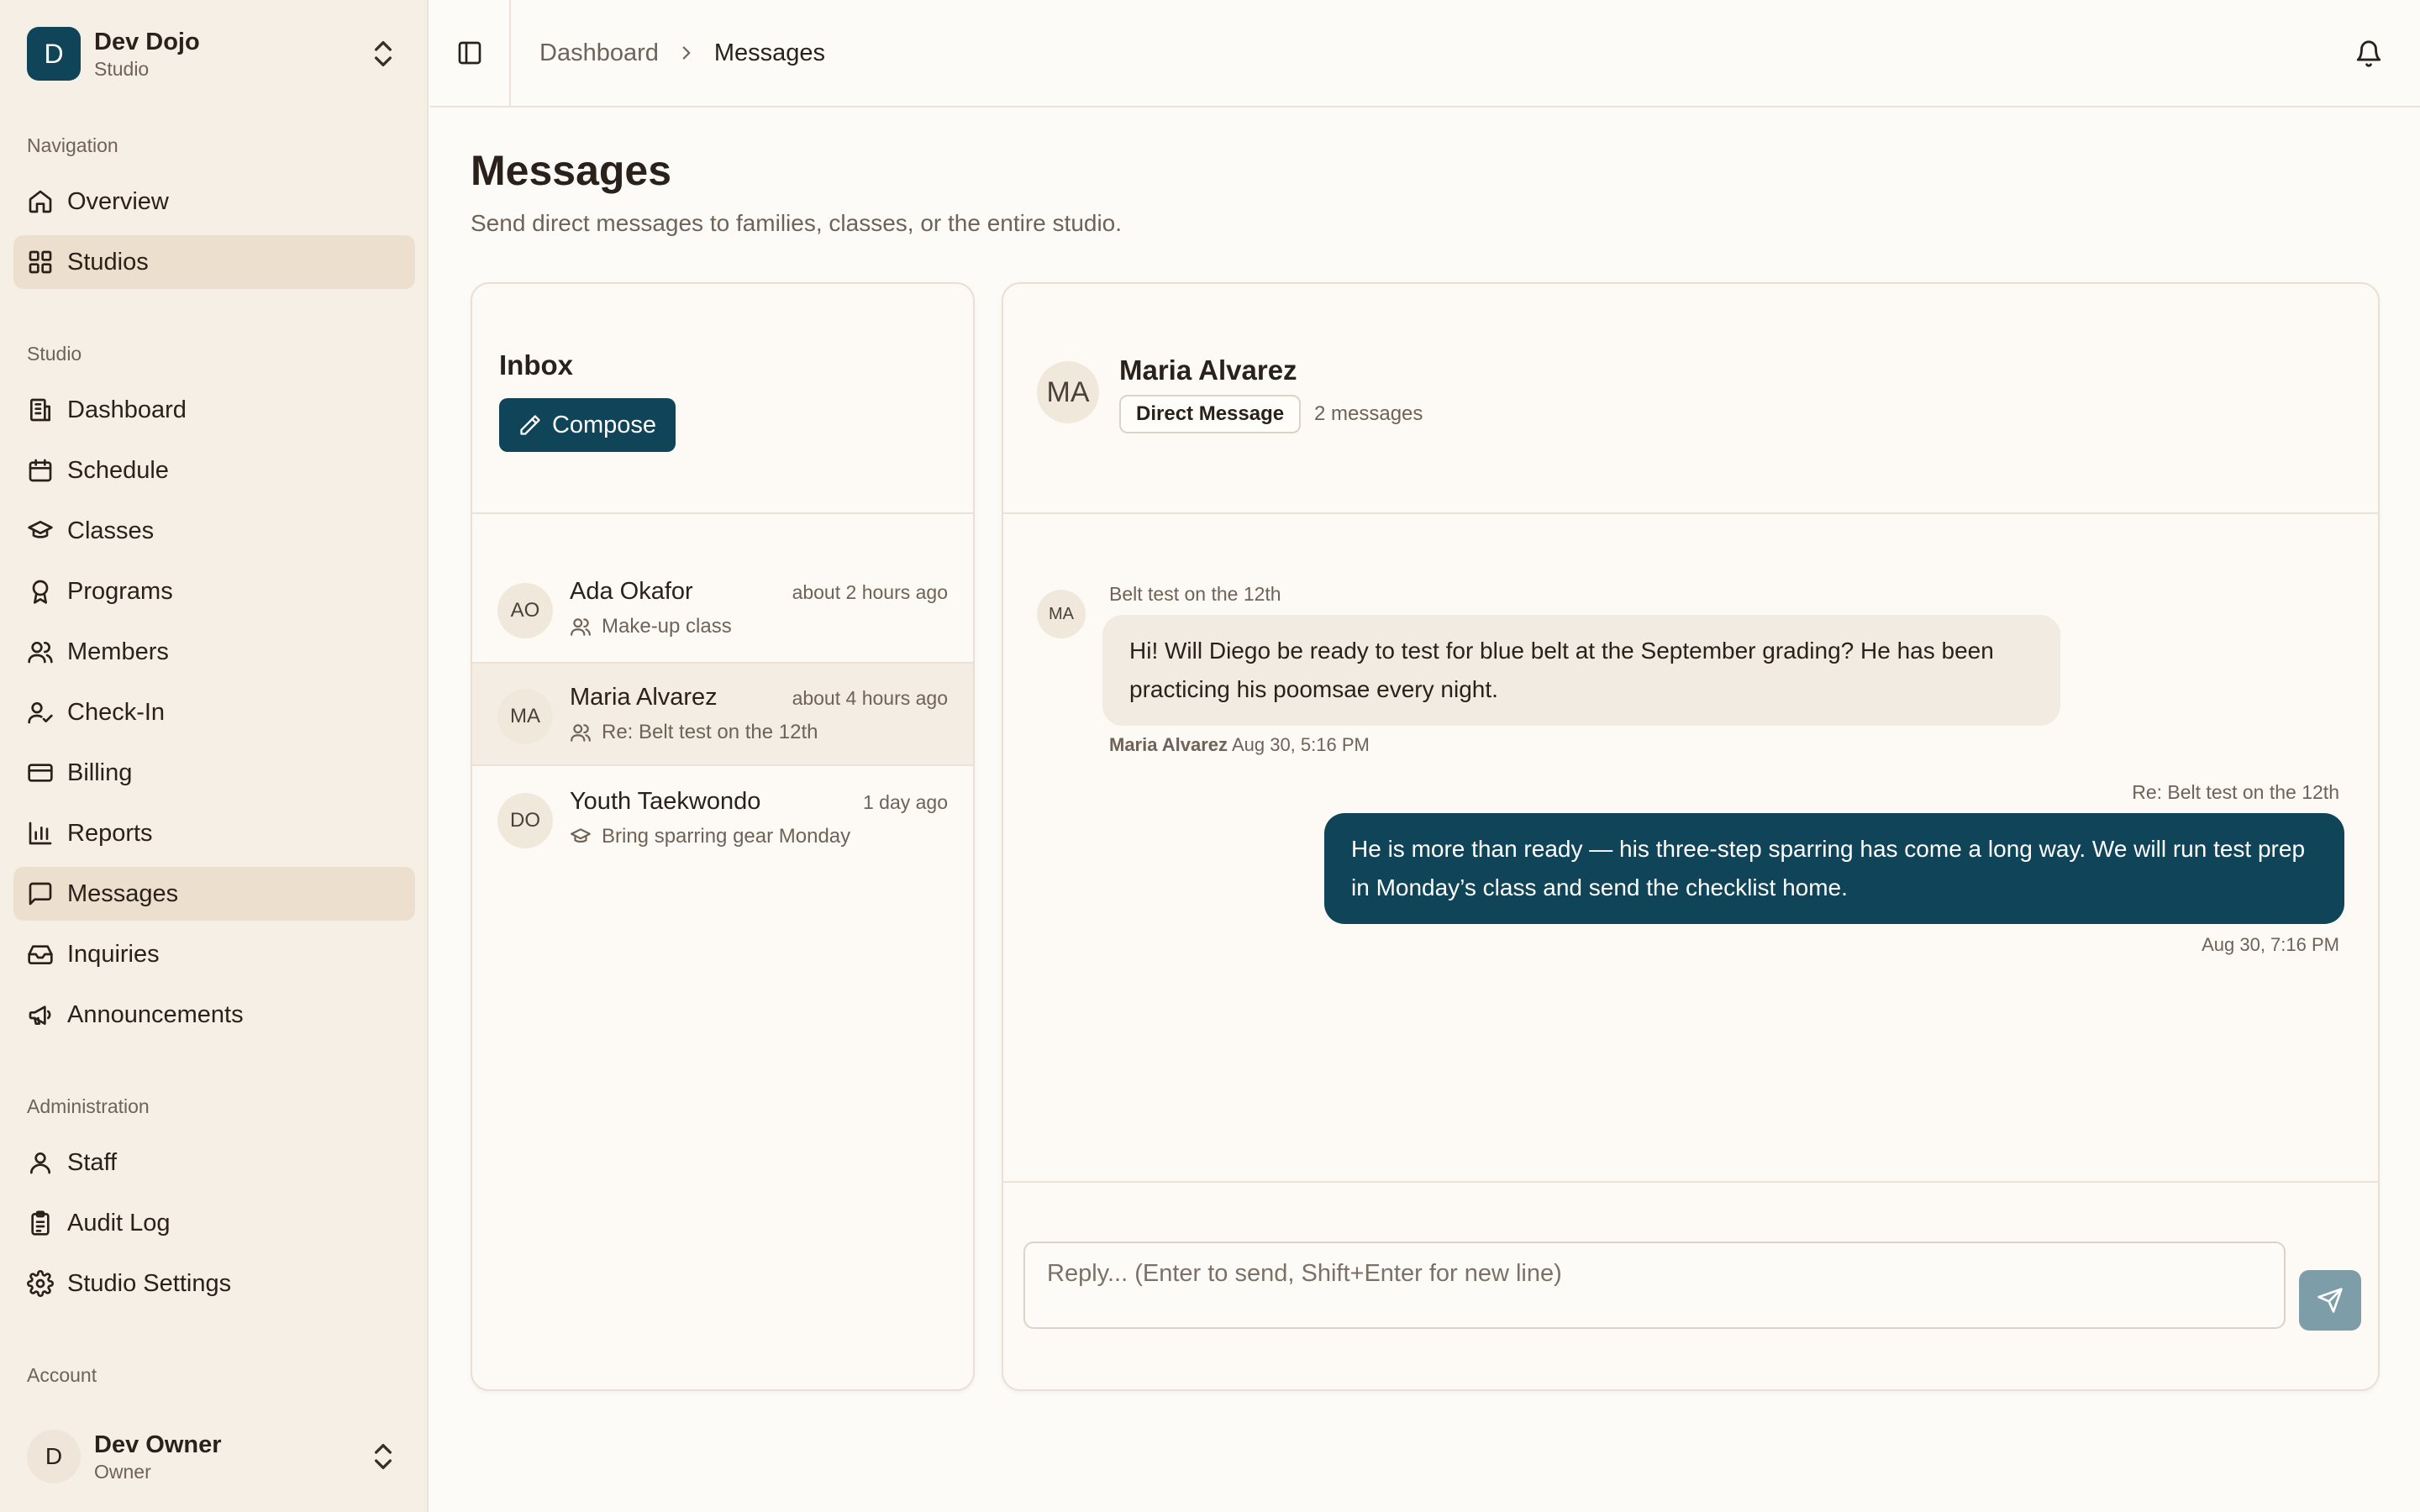 Image resolution: width=2420 pixels, height=1512 pixels. I want to click on inbox-title: Inbox, so click(536, 365).